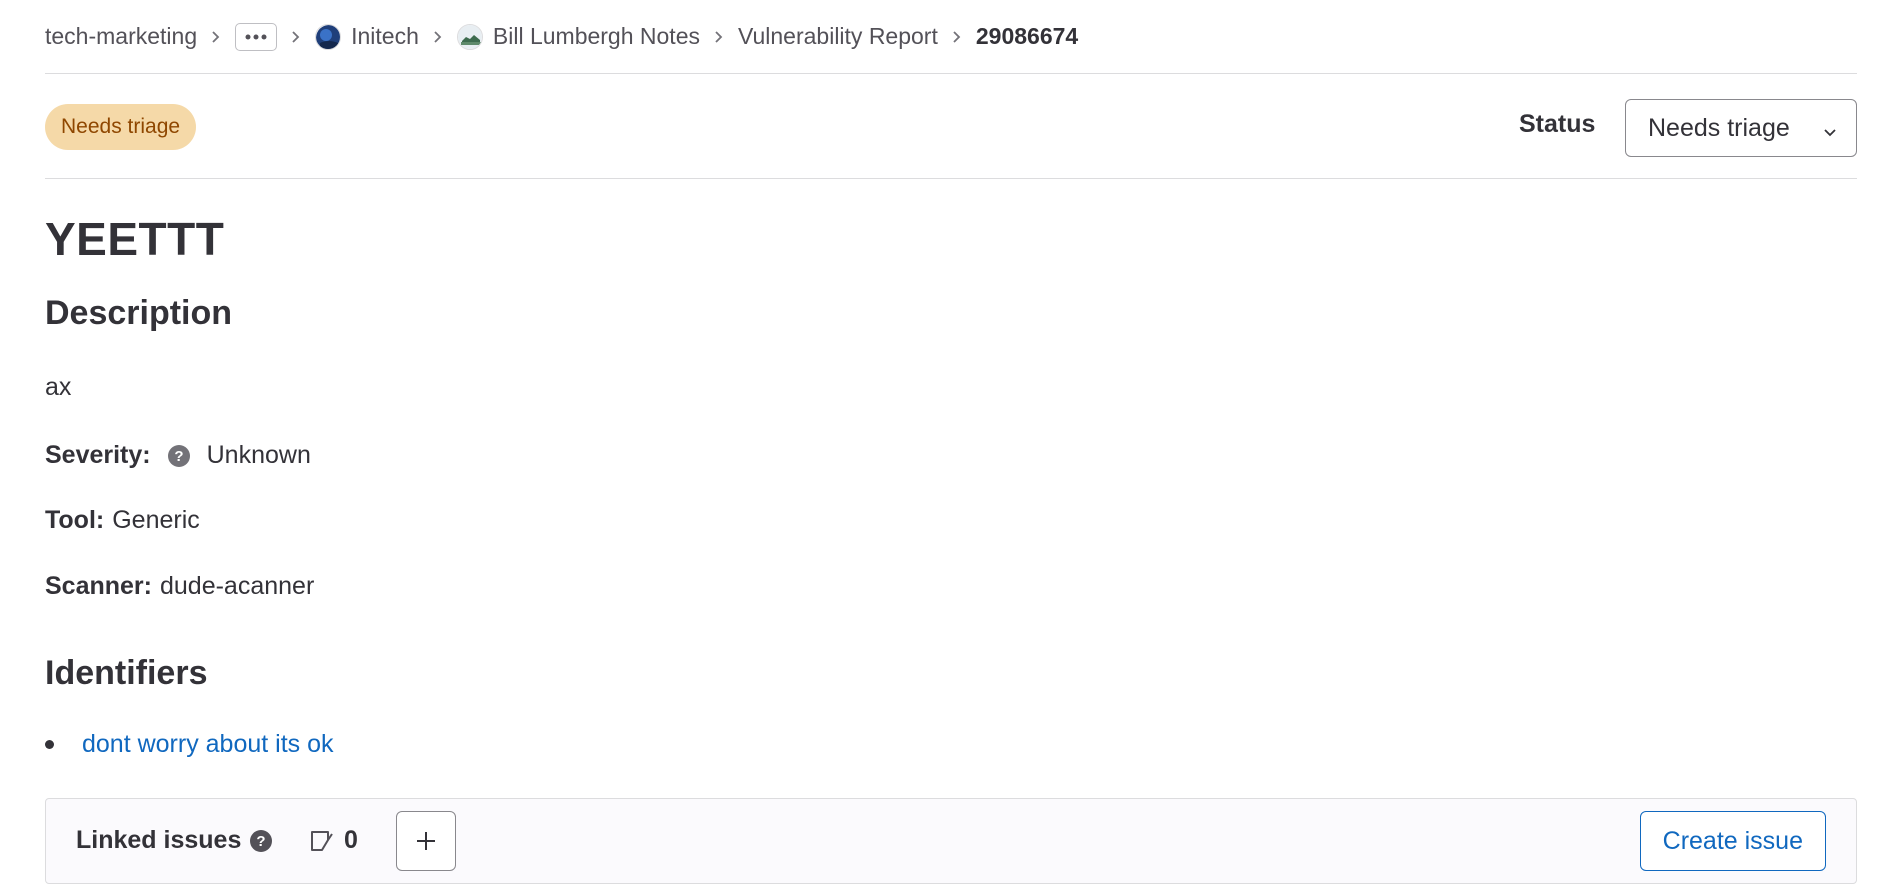 The width and height of the screenshot is (1900, 894). Describe the element at coordinates (596, 36) in the screenshot. I see `breadcrumb-link-project: Bill Lumbergh Notes` at that location.